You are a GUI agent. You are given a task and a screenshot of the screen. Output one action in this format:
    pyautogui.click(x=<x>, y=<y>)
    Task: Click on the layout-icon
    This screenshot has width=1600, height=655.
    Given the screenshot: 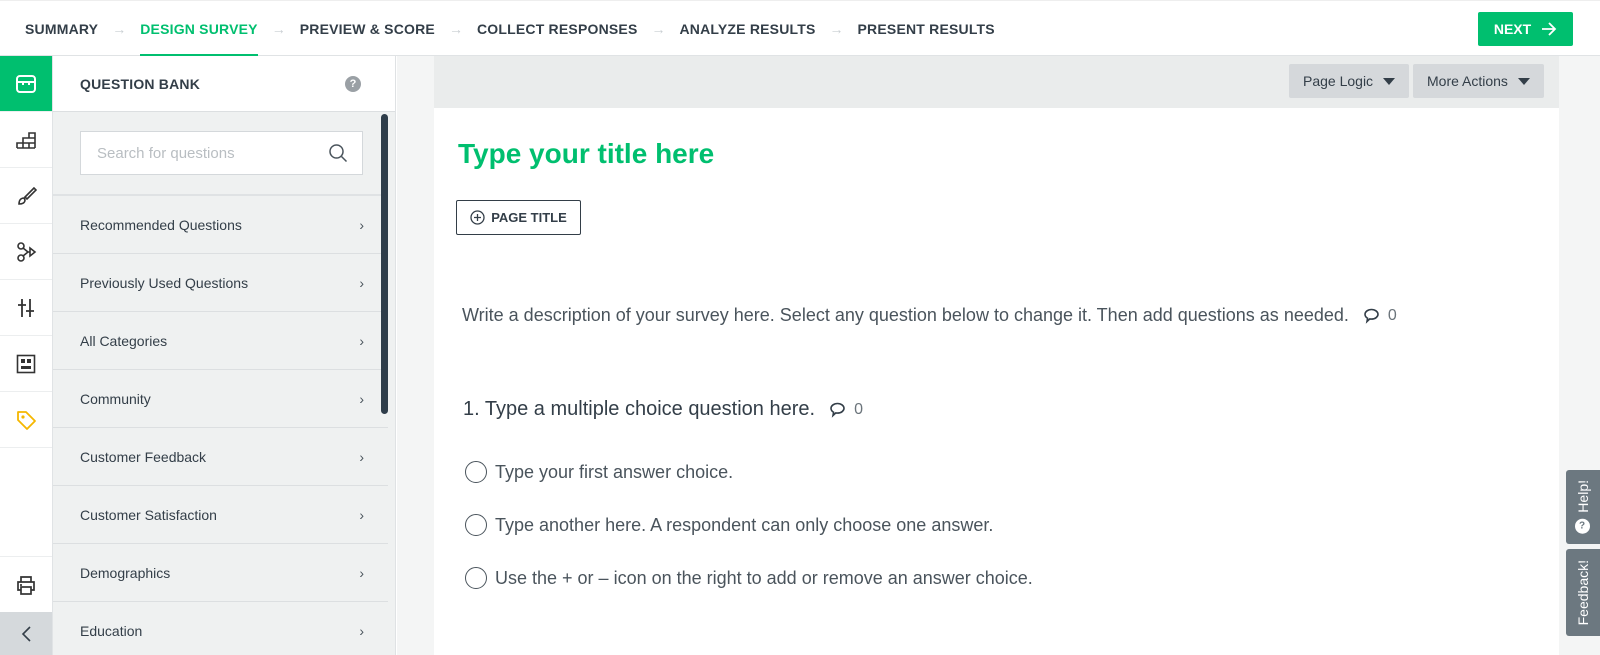 What is the action you would take?
    pyautogui.click(x=26, y=363)
    